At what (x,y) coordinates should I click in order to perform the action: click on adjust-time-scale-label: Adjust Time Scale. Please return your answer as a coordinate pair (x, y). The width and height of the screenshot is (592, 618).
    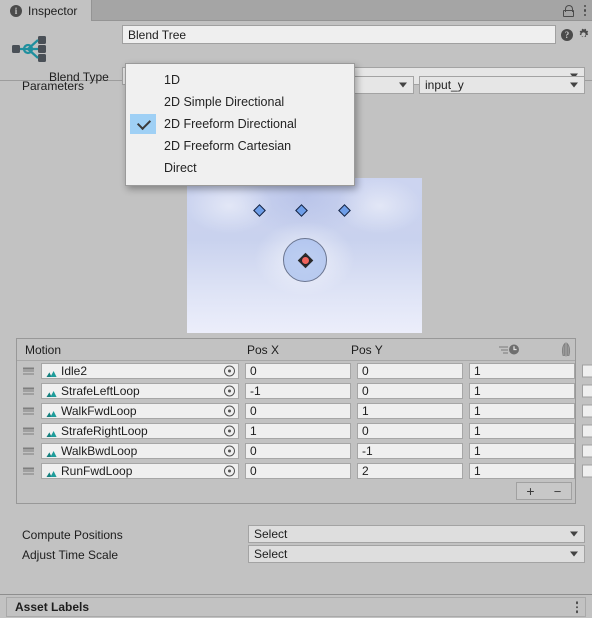
    Looking at the image, I should click on (70, 555).